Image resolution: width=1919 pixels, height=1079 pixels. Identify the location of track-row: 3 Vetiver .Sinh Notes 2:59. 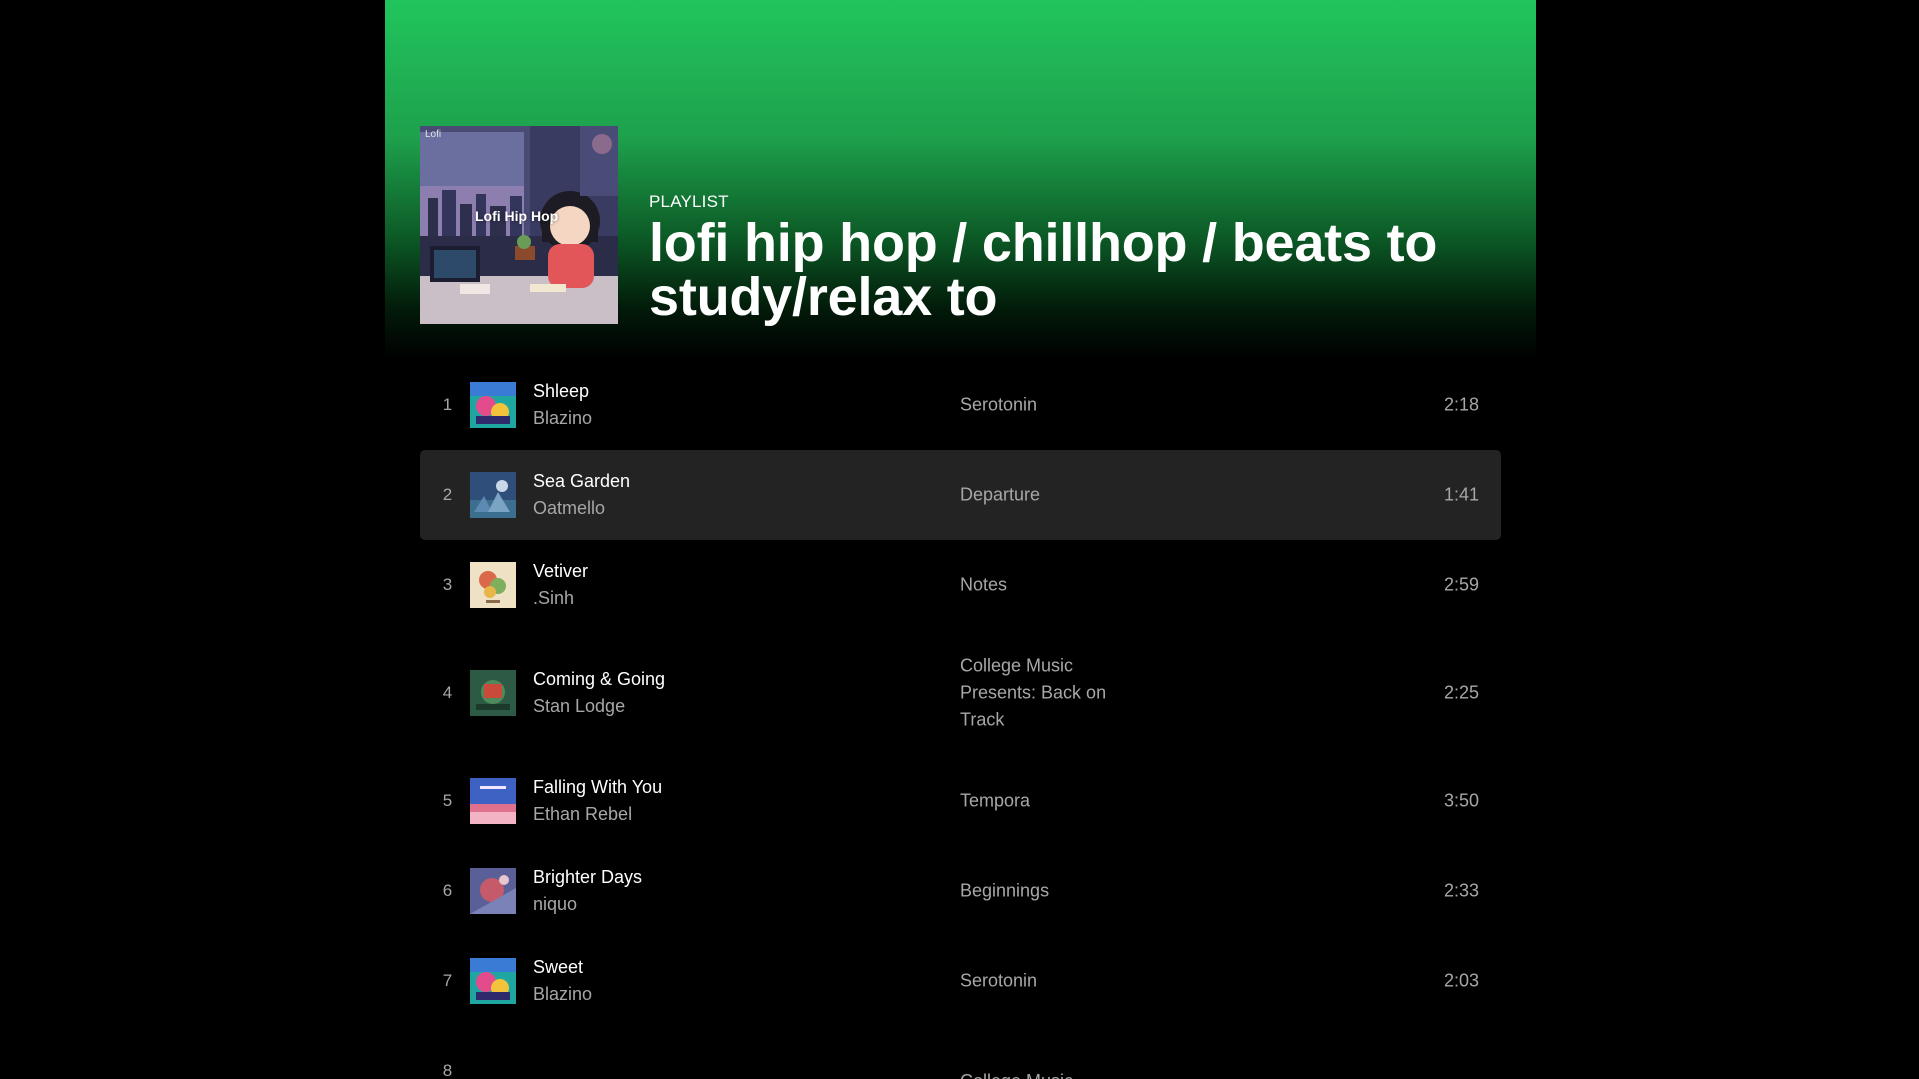
(960, 585).